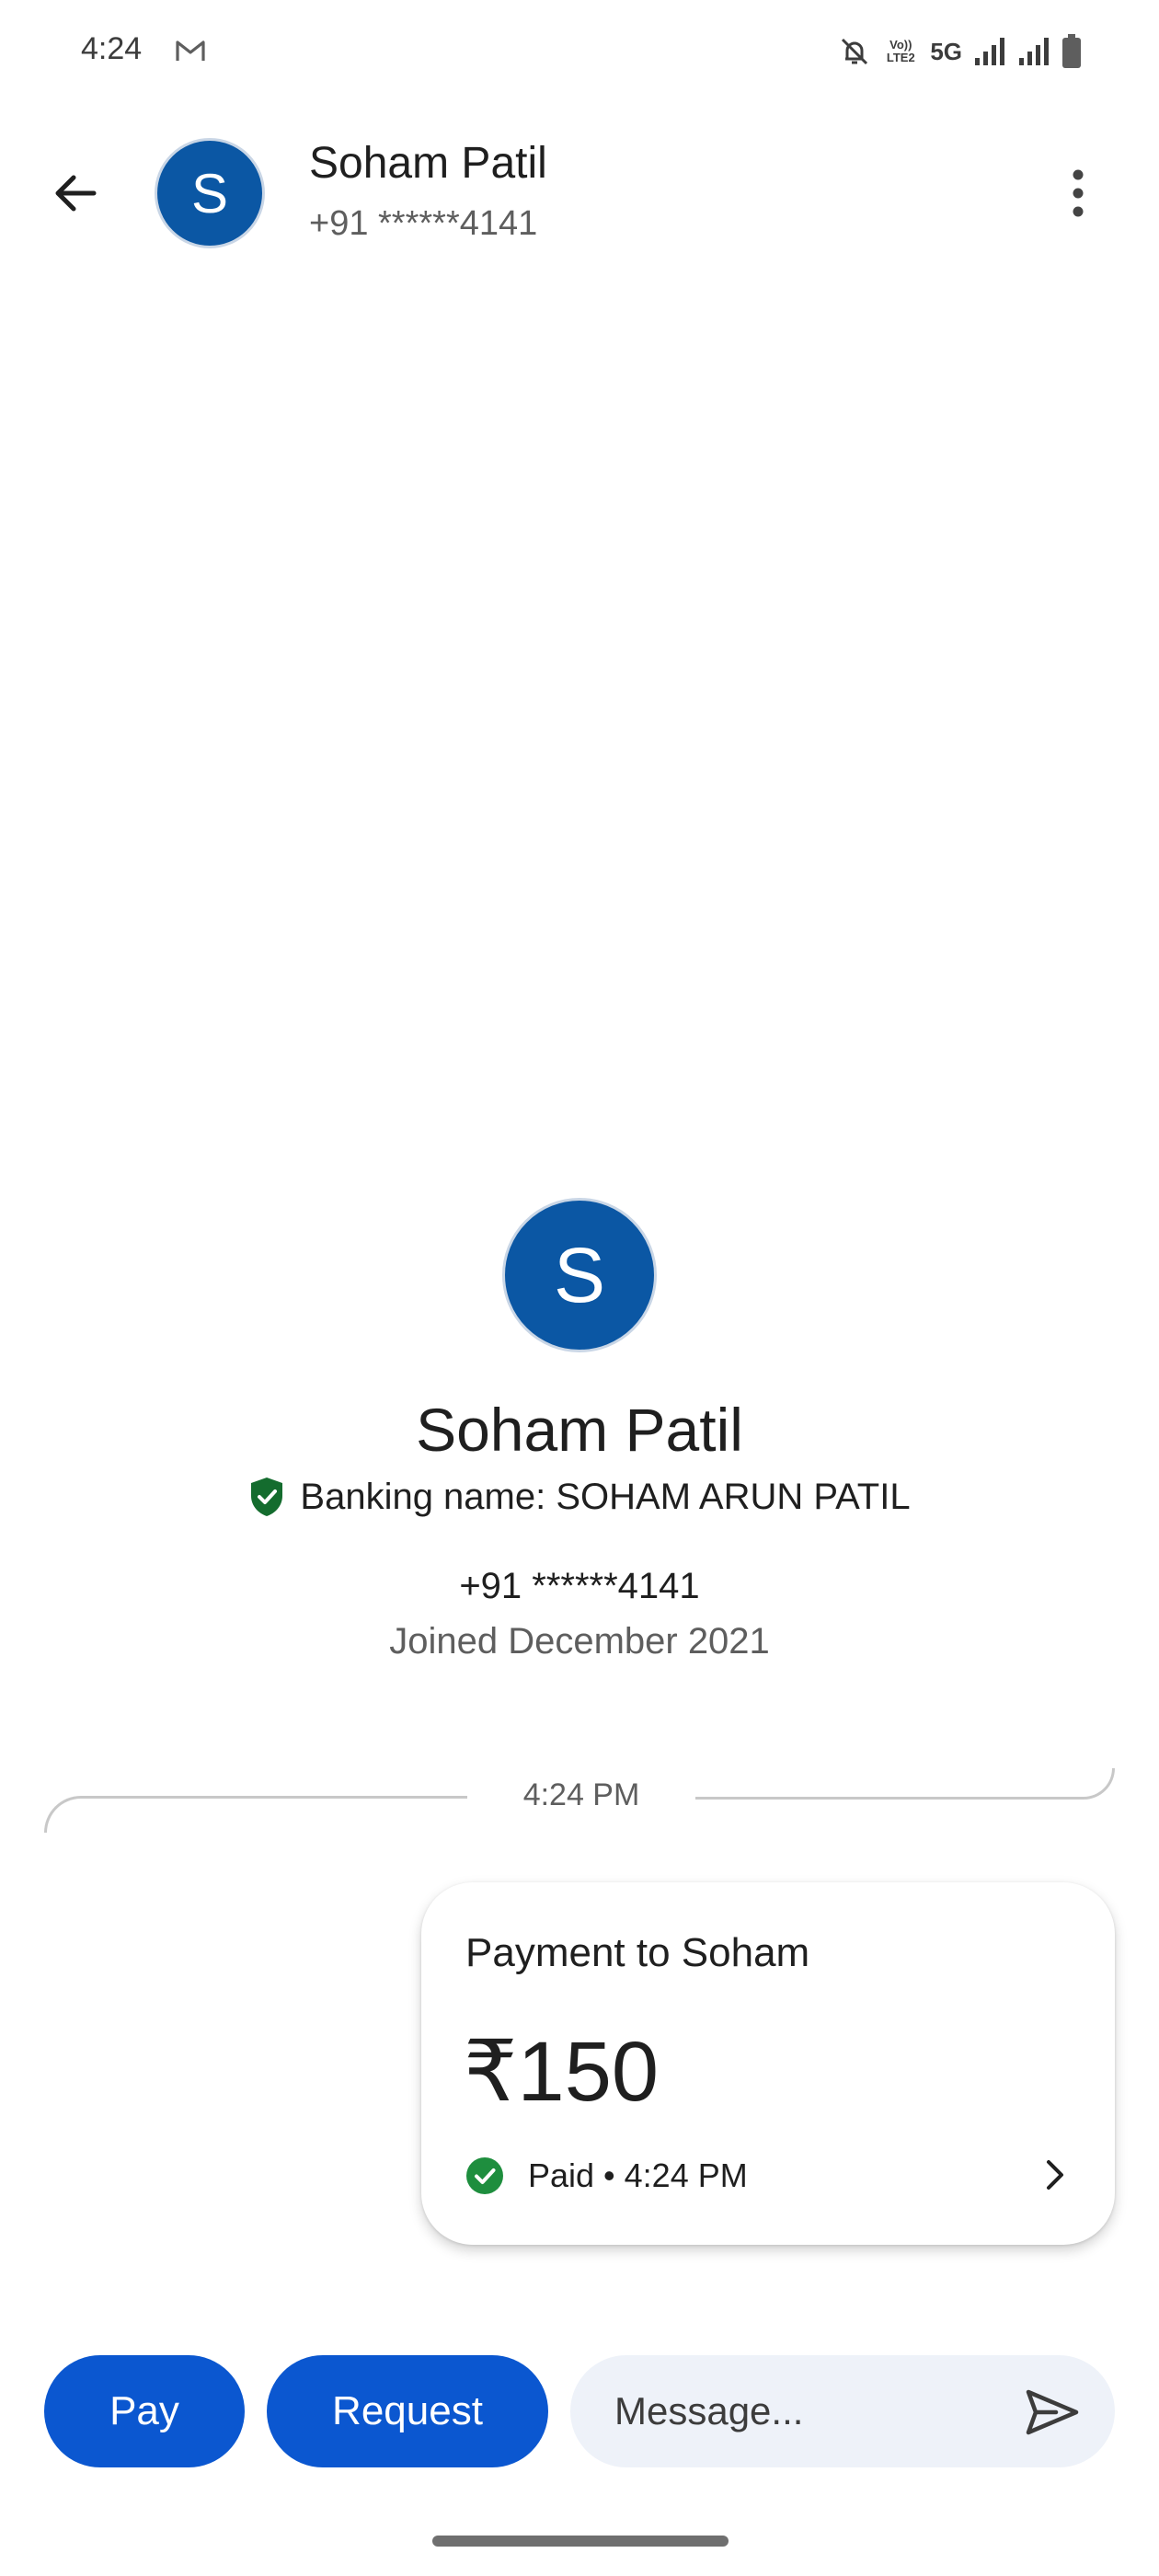  I want to click on more-options-button, so click(1078, 193).